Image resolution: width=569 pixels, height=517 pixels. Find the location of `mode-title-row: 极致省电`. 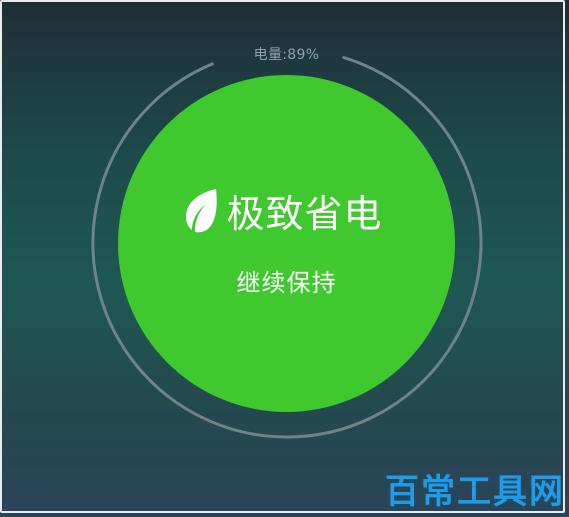

mode-title-row: 极致省电 is located at coordinates (284, 210).